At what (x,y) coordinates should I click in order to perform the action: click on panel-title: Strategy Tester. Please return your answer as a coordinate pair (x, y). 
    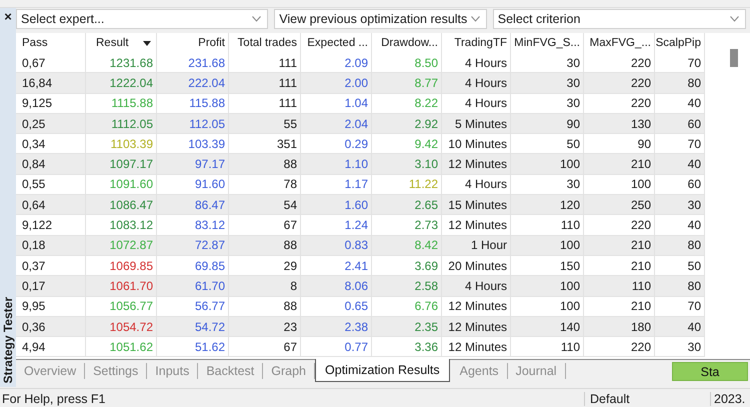
    Looking at the image, I should click on (8, 340).